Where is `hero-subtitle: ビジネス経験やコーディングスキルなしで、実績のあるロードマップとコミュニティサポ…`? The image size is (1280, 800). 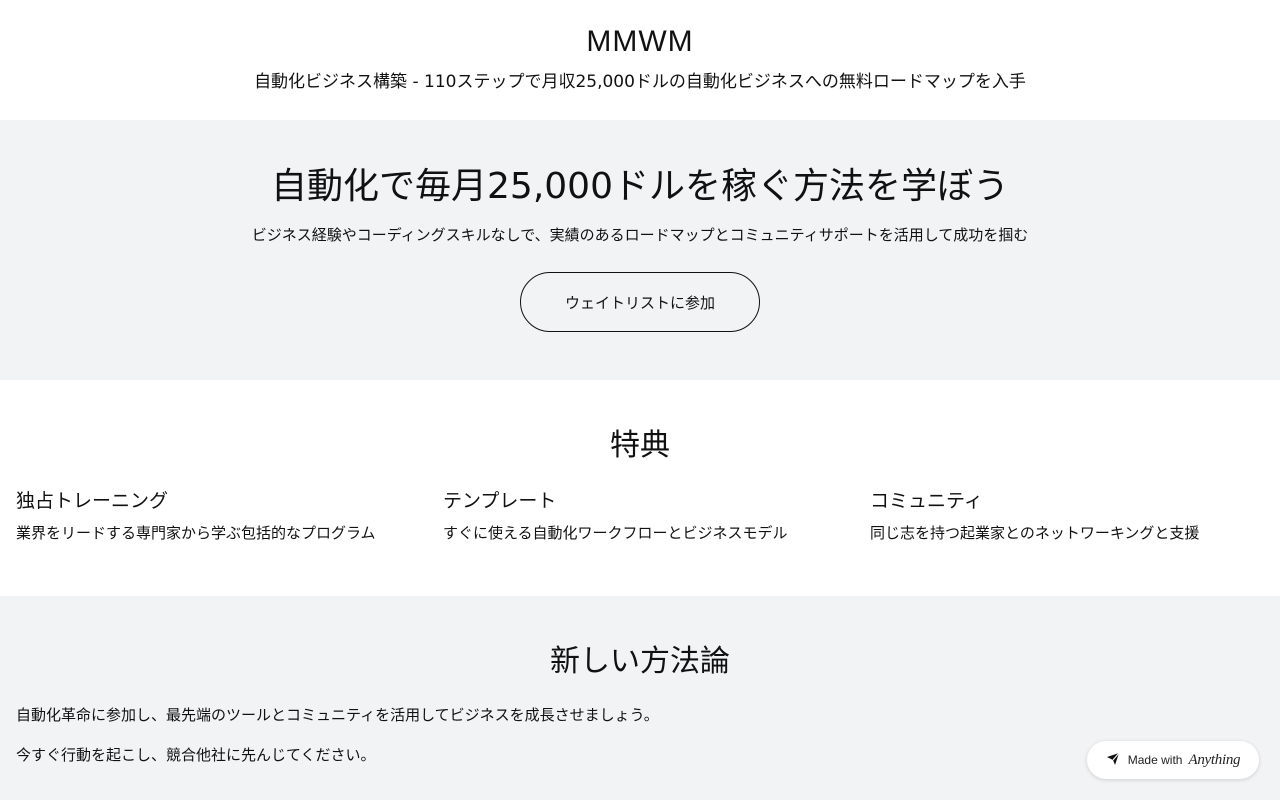 hero-subtitle: ビジネス経験やコーディングスキルなしで、実績のあるロードマップとコミュニティサポ… is located at coordinates (640, 235).